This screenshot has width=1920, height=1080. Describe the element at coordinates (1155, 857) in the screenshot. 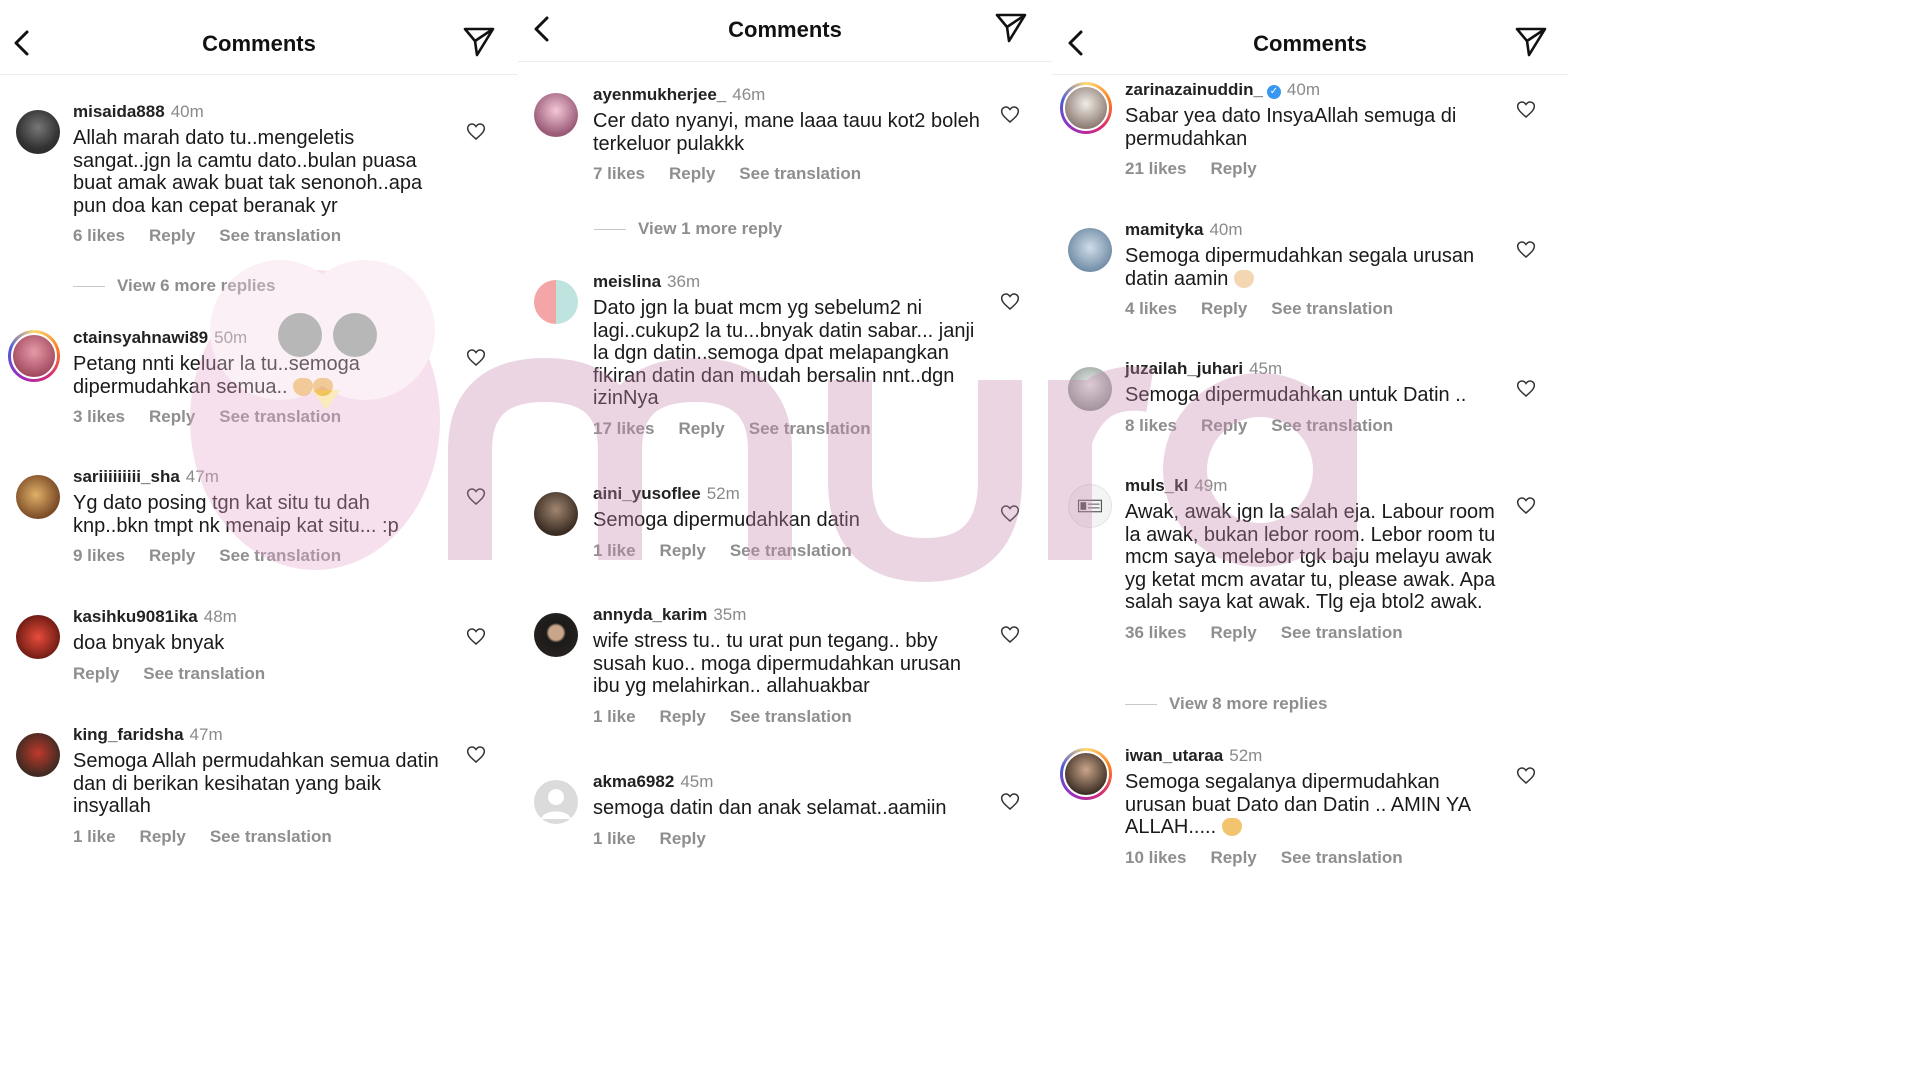

I see `likes-count: 10 likes` at that location.